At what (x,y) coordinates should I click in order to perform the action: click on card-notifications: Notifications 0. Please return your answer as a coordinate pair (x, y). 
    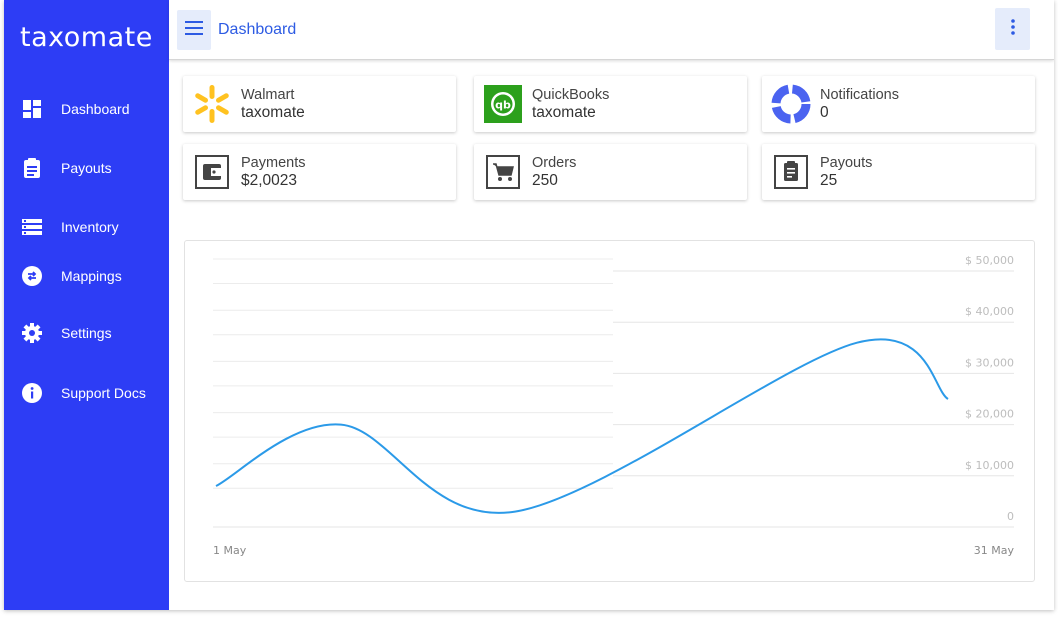
    Looking at the image, I should click on (898, 104).